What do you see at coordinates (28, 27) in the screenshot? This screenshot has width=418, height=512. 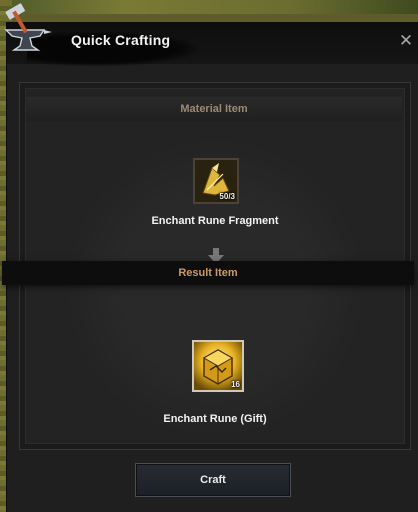 I see `anvil-hammer-icon` at bounding box center [28, 27].